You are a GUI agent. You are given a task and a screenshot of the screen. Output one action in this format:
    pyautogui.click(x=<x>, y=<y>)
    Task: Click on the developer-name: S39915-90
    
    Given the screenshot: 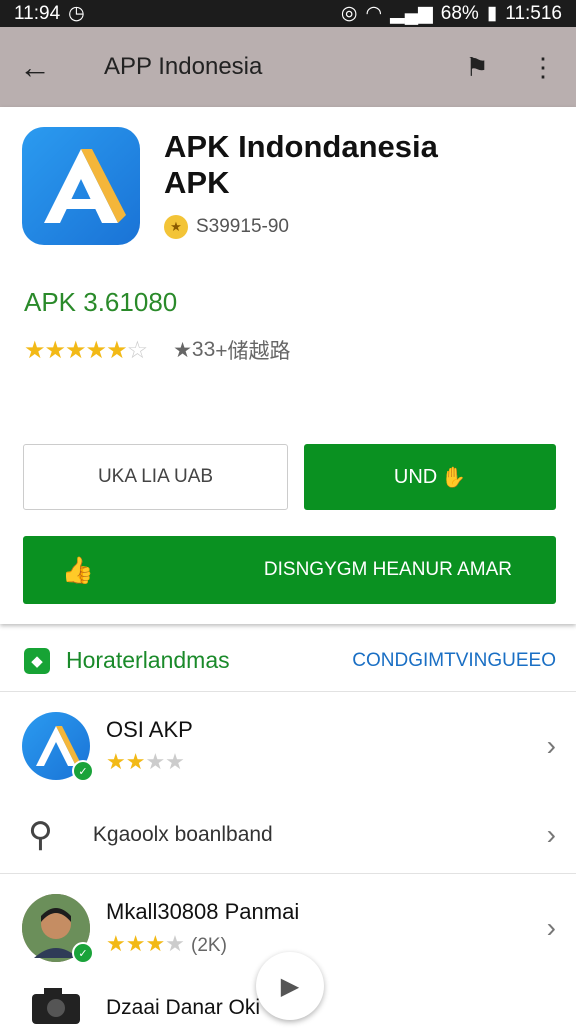 What is the action you would take?
    pyautogui.click(x=242, y=226)
    